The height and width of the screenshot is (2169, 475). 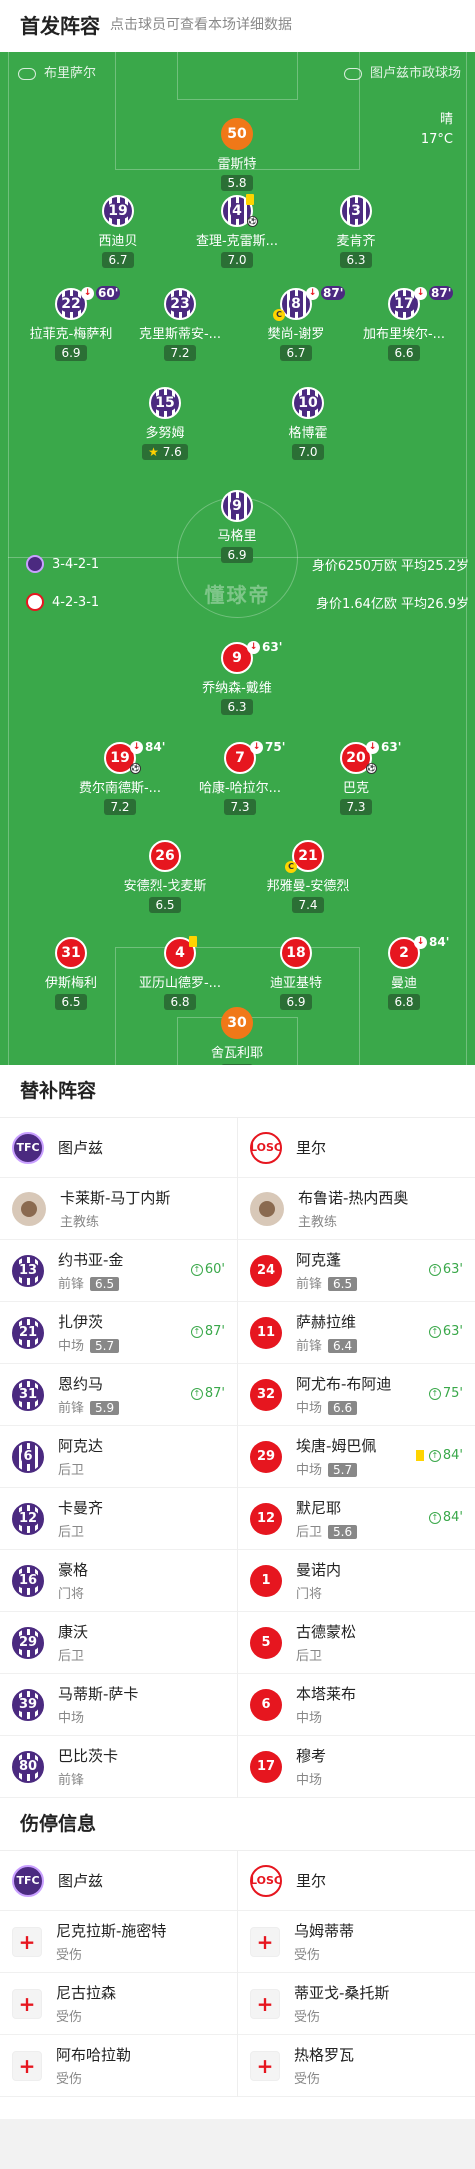 What do you see at coordinates (237, 555) in the screenshot?
I see `player-rating: 6.9` at bounding box center [237, 555].